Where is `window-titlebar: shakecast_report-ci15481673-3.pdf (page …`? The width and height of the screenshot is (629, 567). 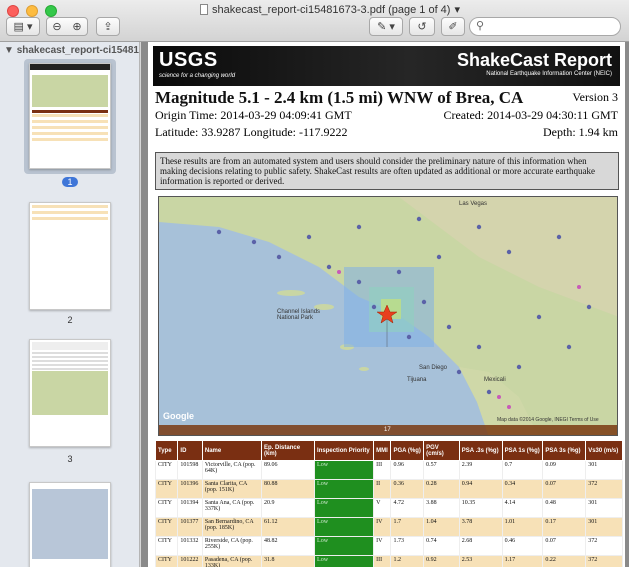
window-titlebar: shakecast_report-ci15481673-3.pdf (page … is located at coordinates (314, 21).